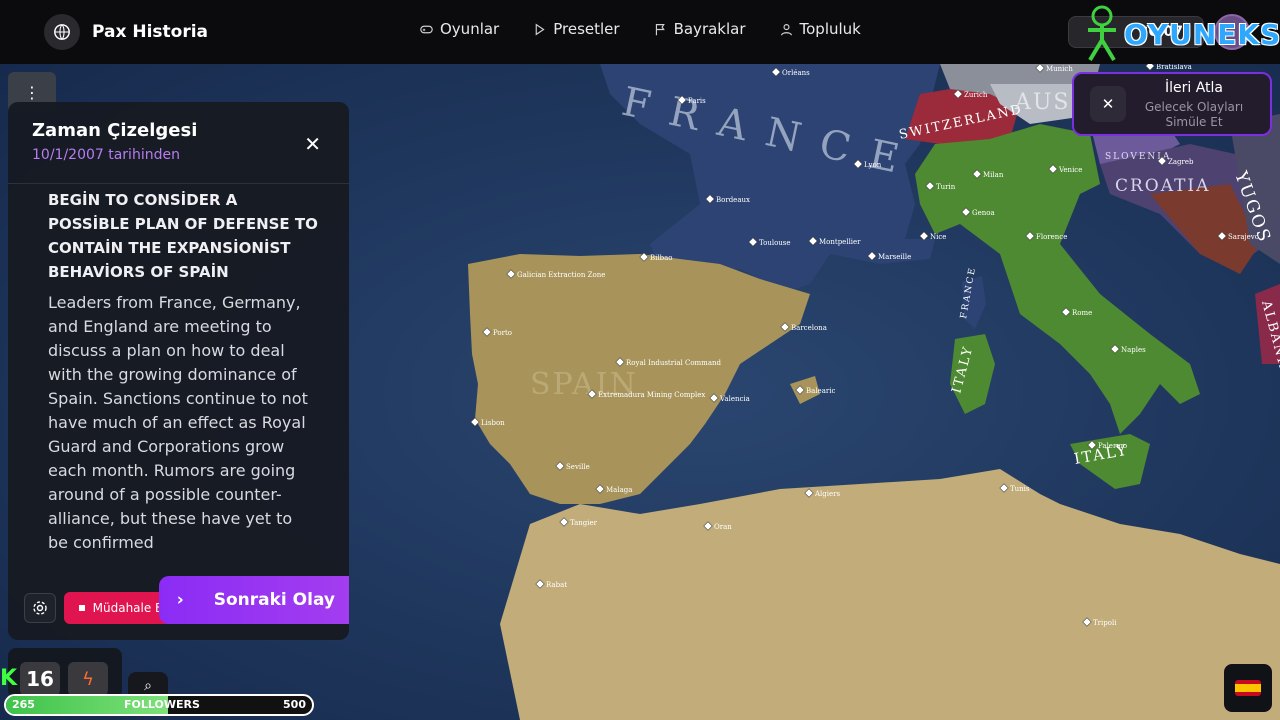 The width and height of the screenshot is (1280, 720). Describe the element at coordinates (426, 29) in the screenshot. I see `gamepad-icon` at that location.